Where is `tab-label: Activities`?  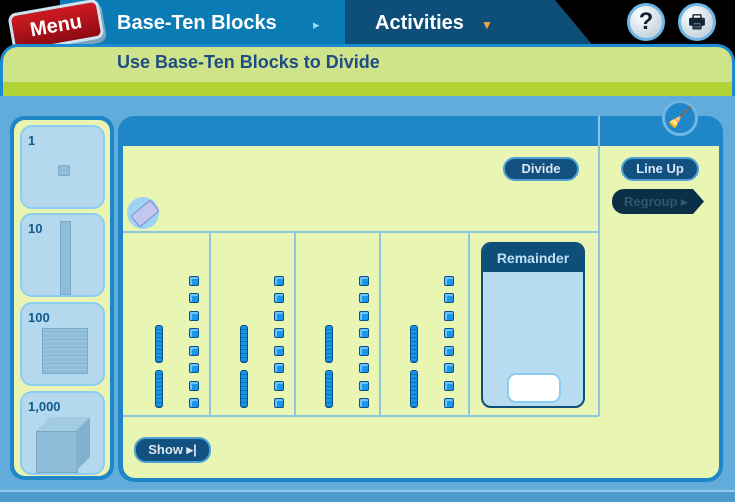 tab-label: Activities is located at coordinates (419, 23).